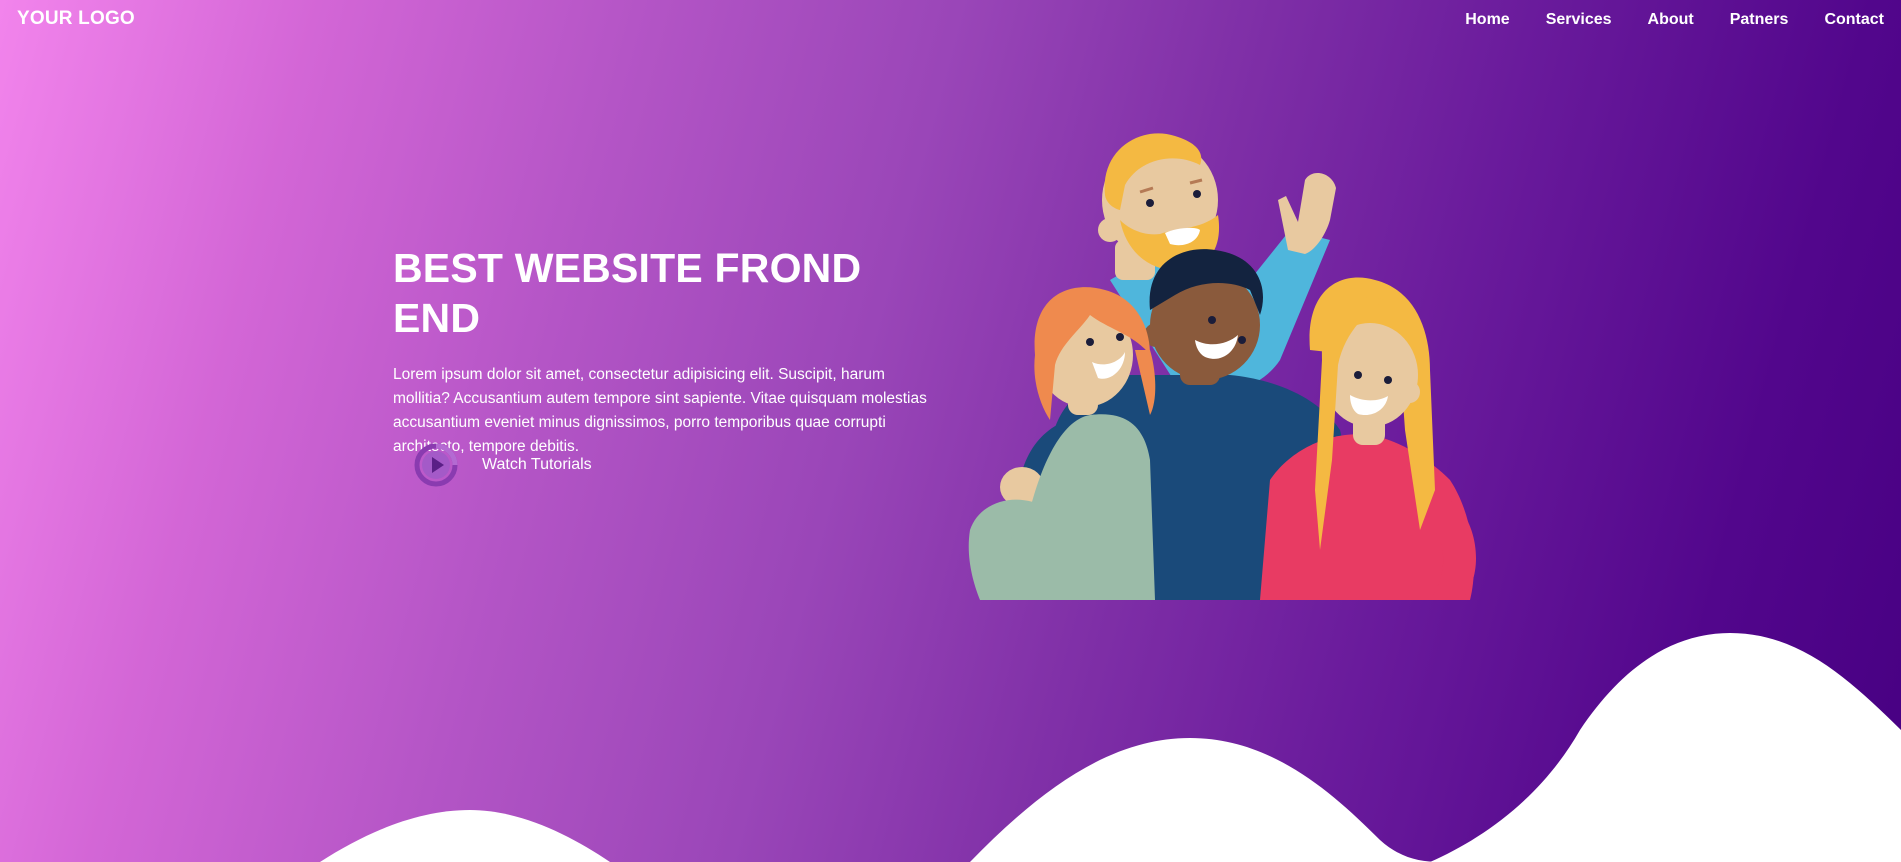 This screenshot has width=1901, height=862. What do you see at coordinates (1759, 20) in the screenshot?
I see `nav-link-partners: Patners` at bounding box center [1759, 20].